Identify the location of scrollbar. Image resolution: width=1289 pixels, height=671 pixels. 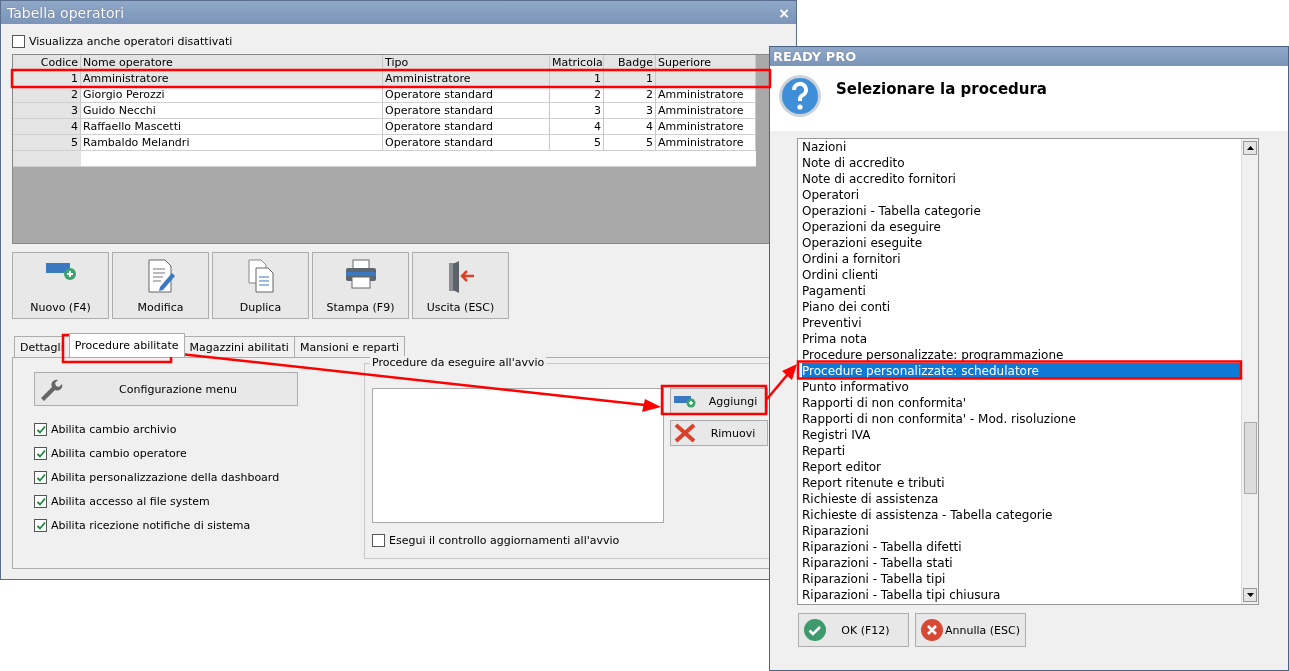
(1249, 371).